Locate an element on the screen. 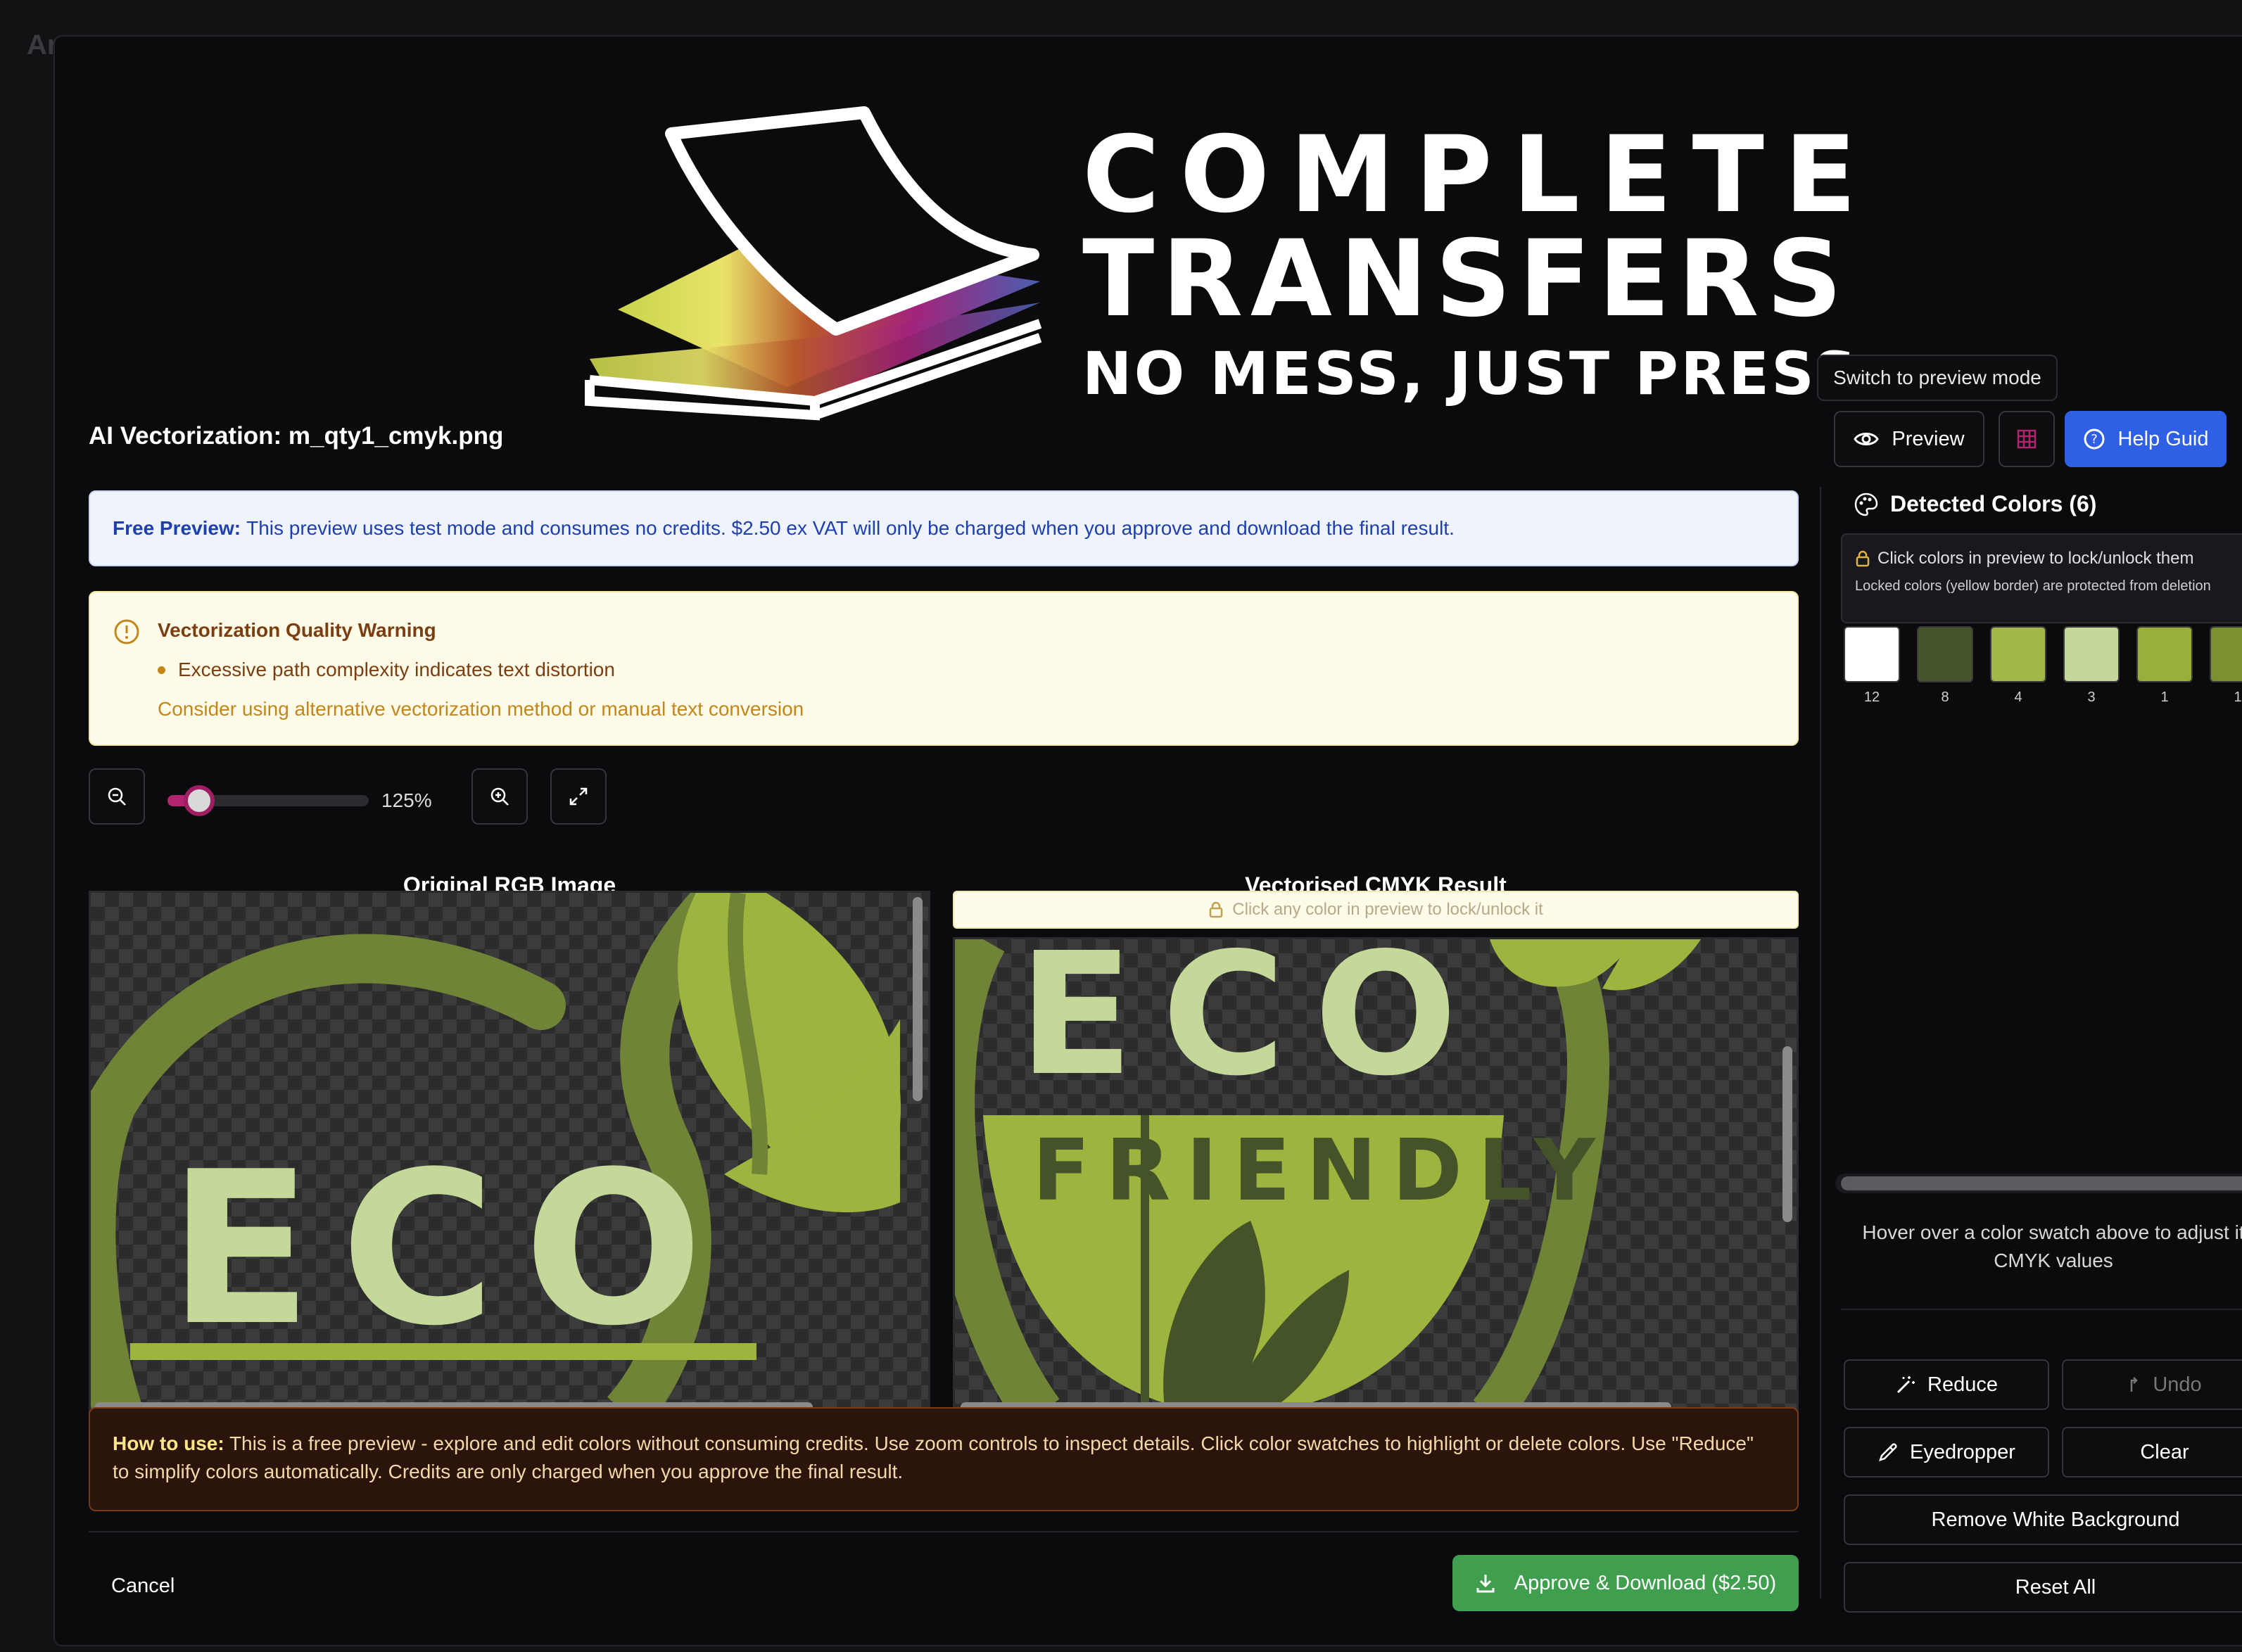  detected-colors-title: Detected Colors (6) is located at coordinates (1975, 504).